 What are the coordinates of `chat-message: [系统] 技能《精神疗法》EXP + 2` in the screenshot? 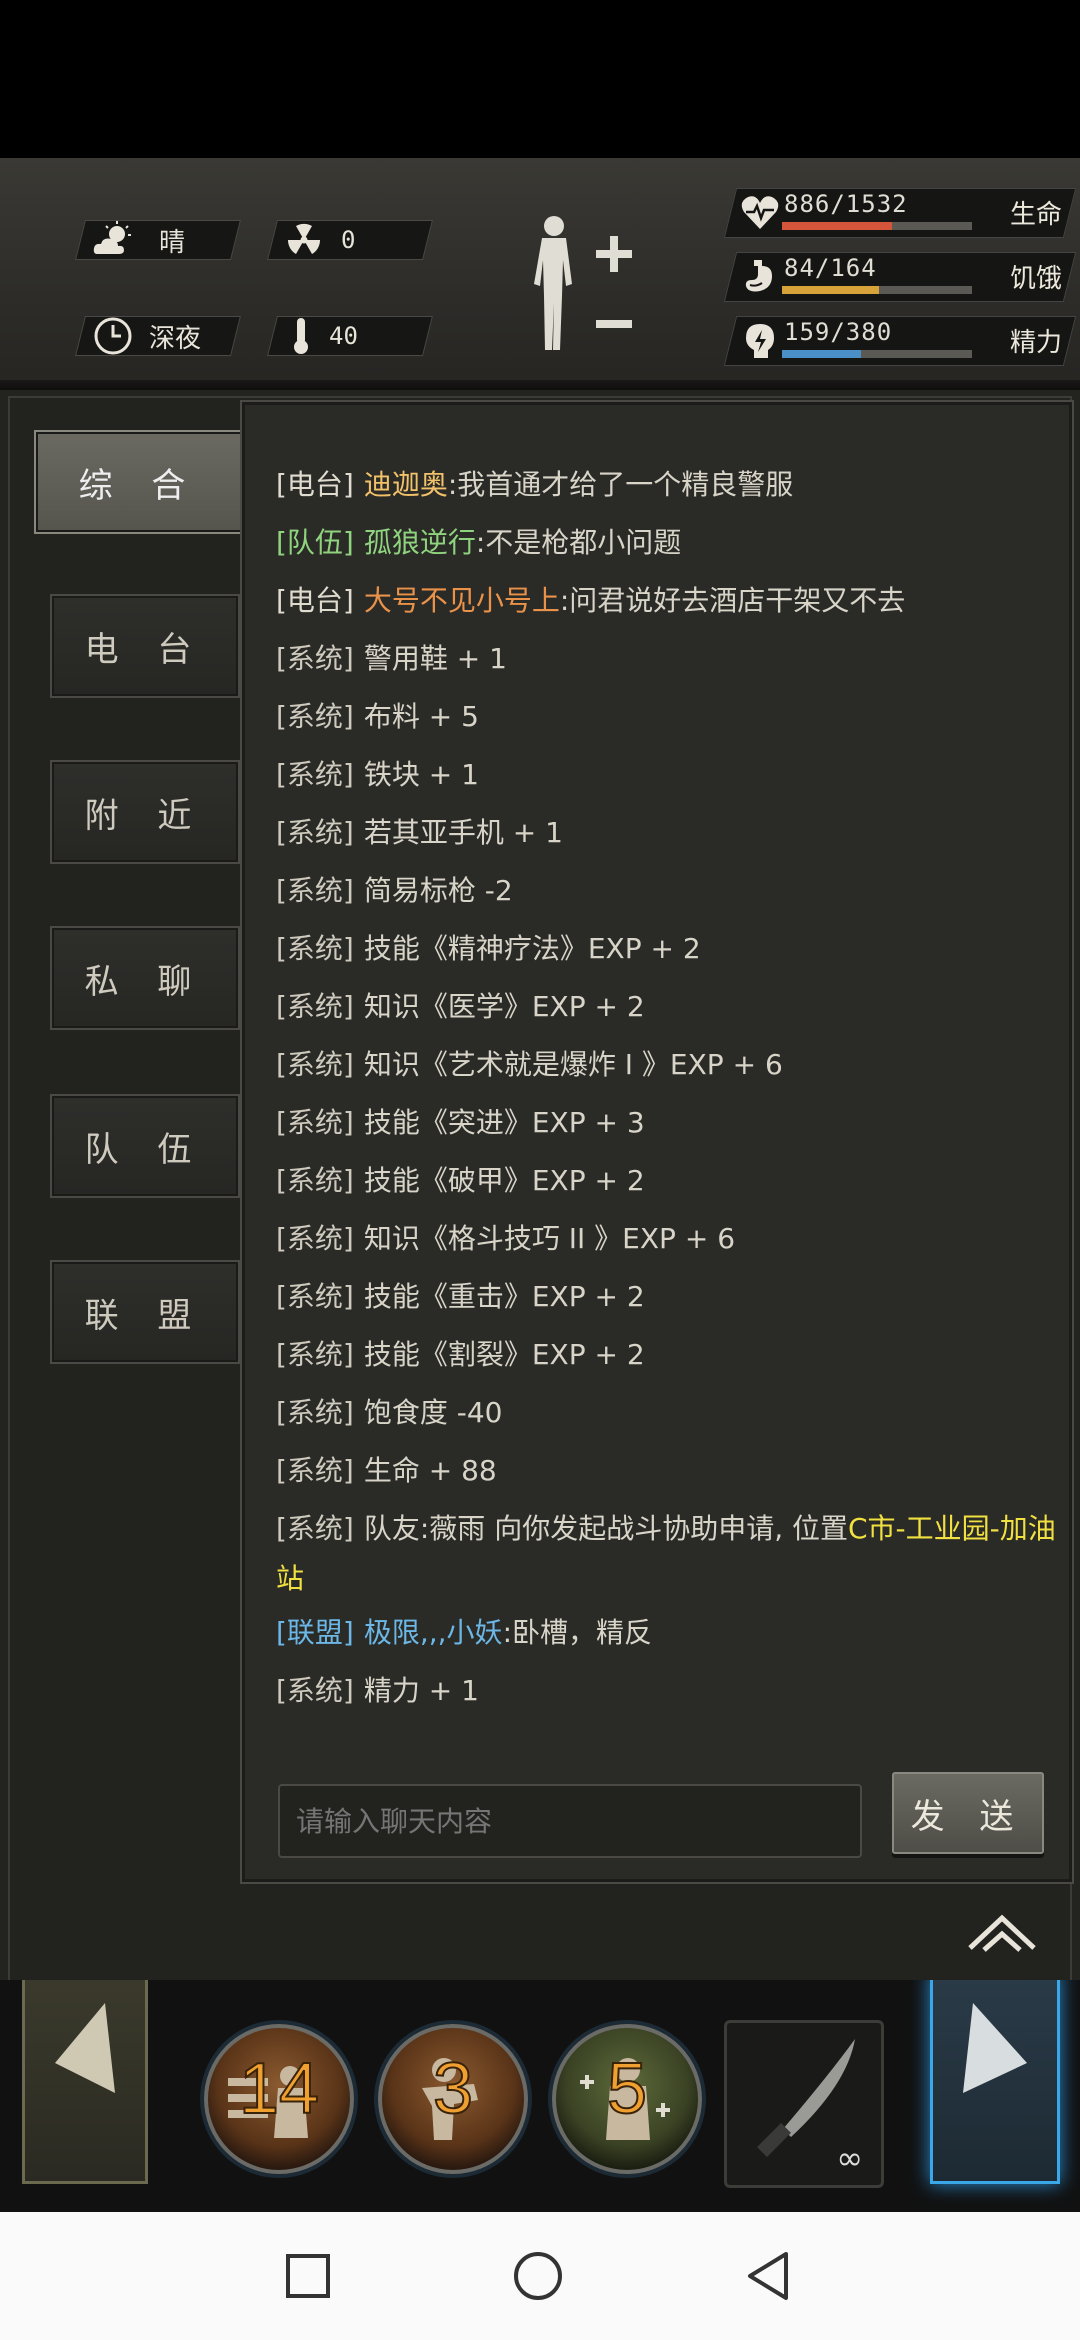 It's located at (666, 949).